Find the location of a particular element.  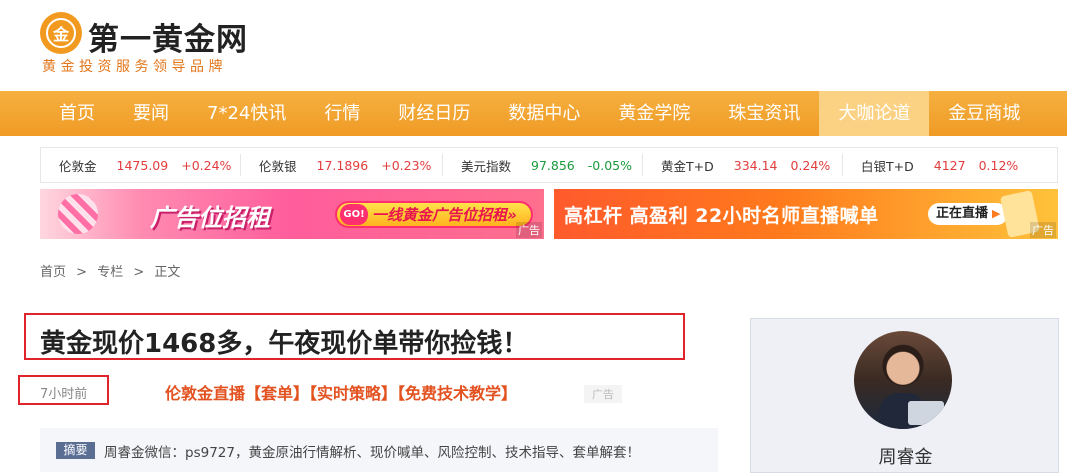

ticker-change: 0.12% is located at coordinates (998, 165).